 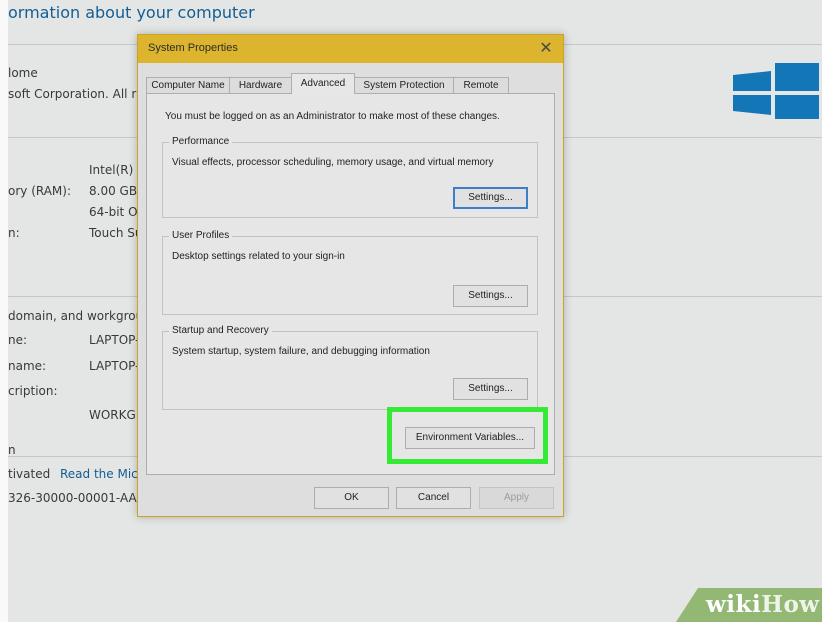 I want to click on tab-advanced: Advanced, so click(x=323, y=83).